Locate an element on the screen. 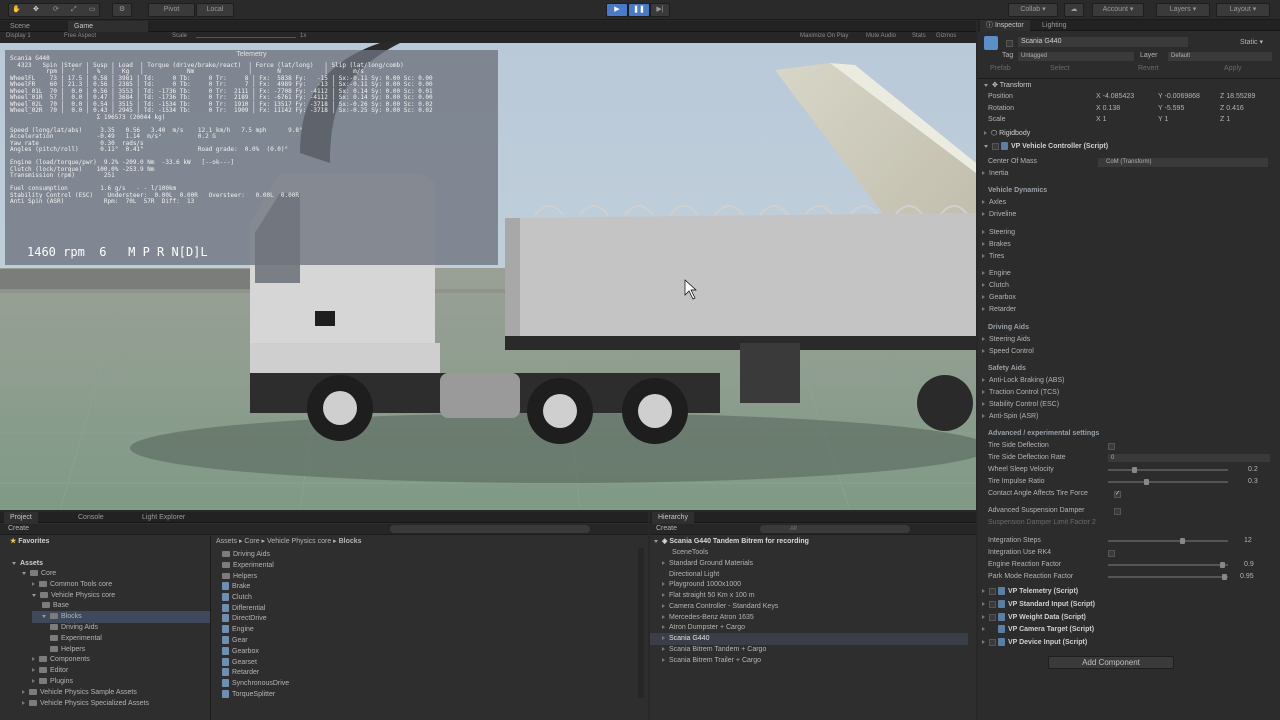  breadcrumb-item: Core is located at coordinates (251, 541).